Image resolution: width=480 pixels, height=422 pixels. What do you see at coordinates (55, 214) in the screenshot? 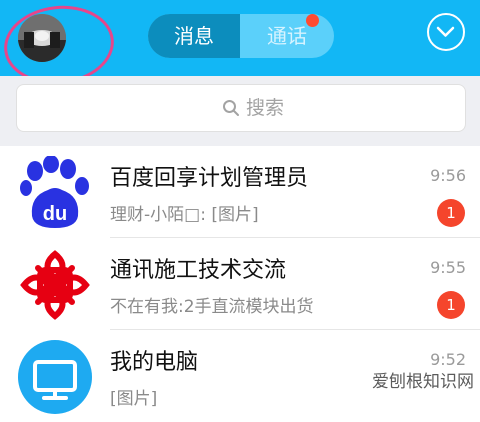
I see `svg-text: du` at bounding box center [55, 214].